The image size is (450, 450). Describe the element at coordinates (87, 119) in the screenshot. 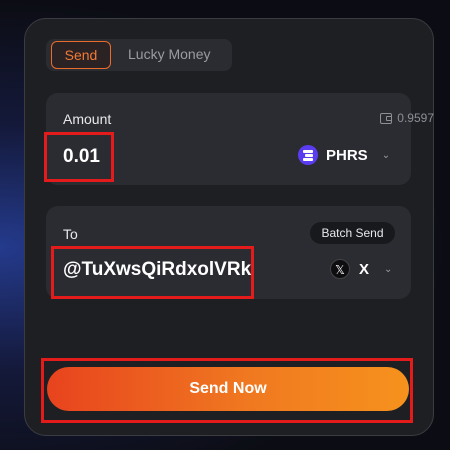

I see `amount-label: Amount` at that location.